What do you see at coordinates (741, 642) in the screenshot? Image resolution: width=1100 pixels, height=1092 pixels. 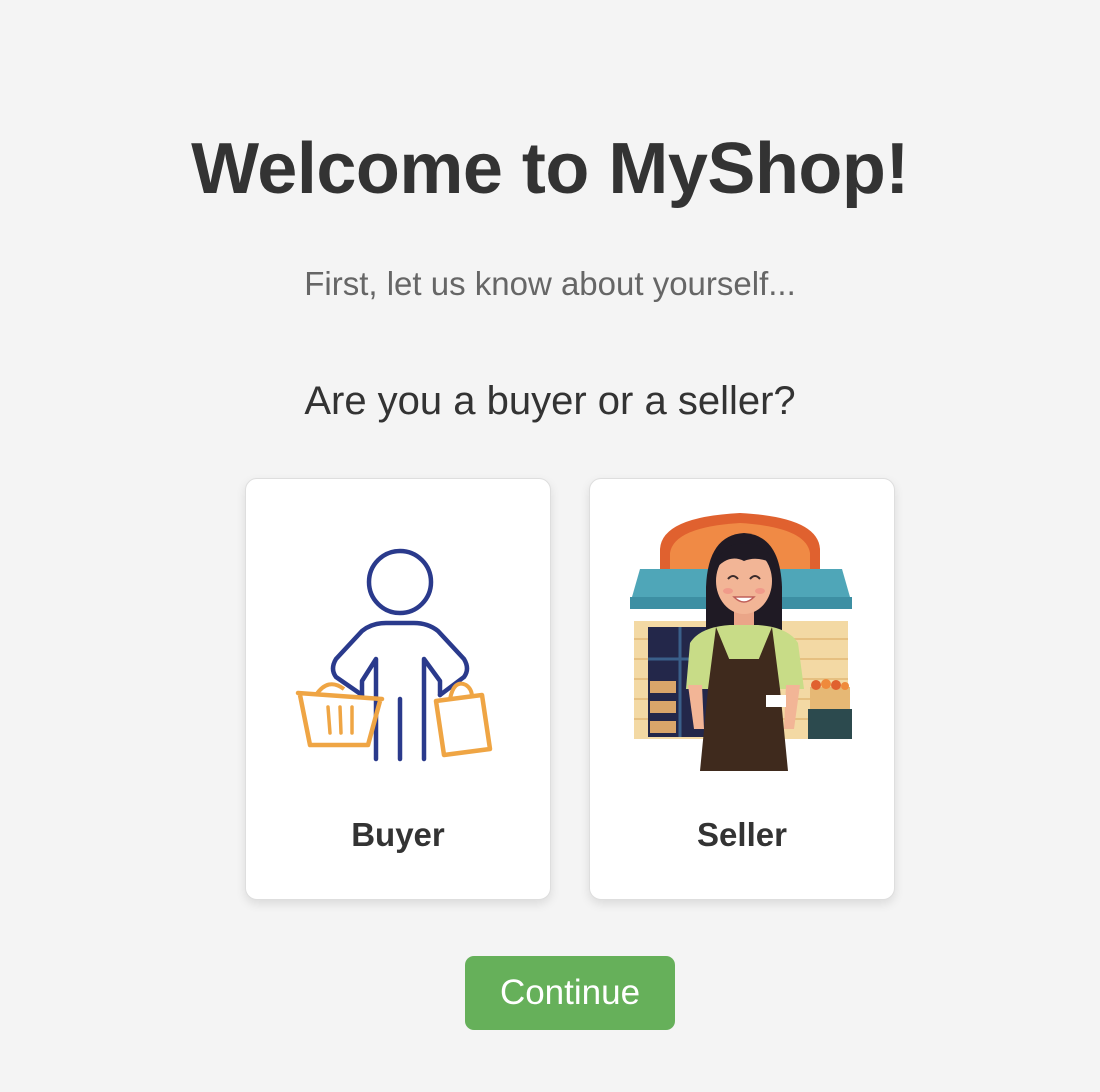 I see `shopkeeper-in-front-of-store-icon` at bounding box center [741, 642].